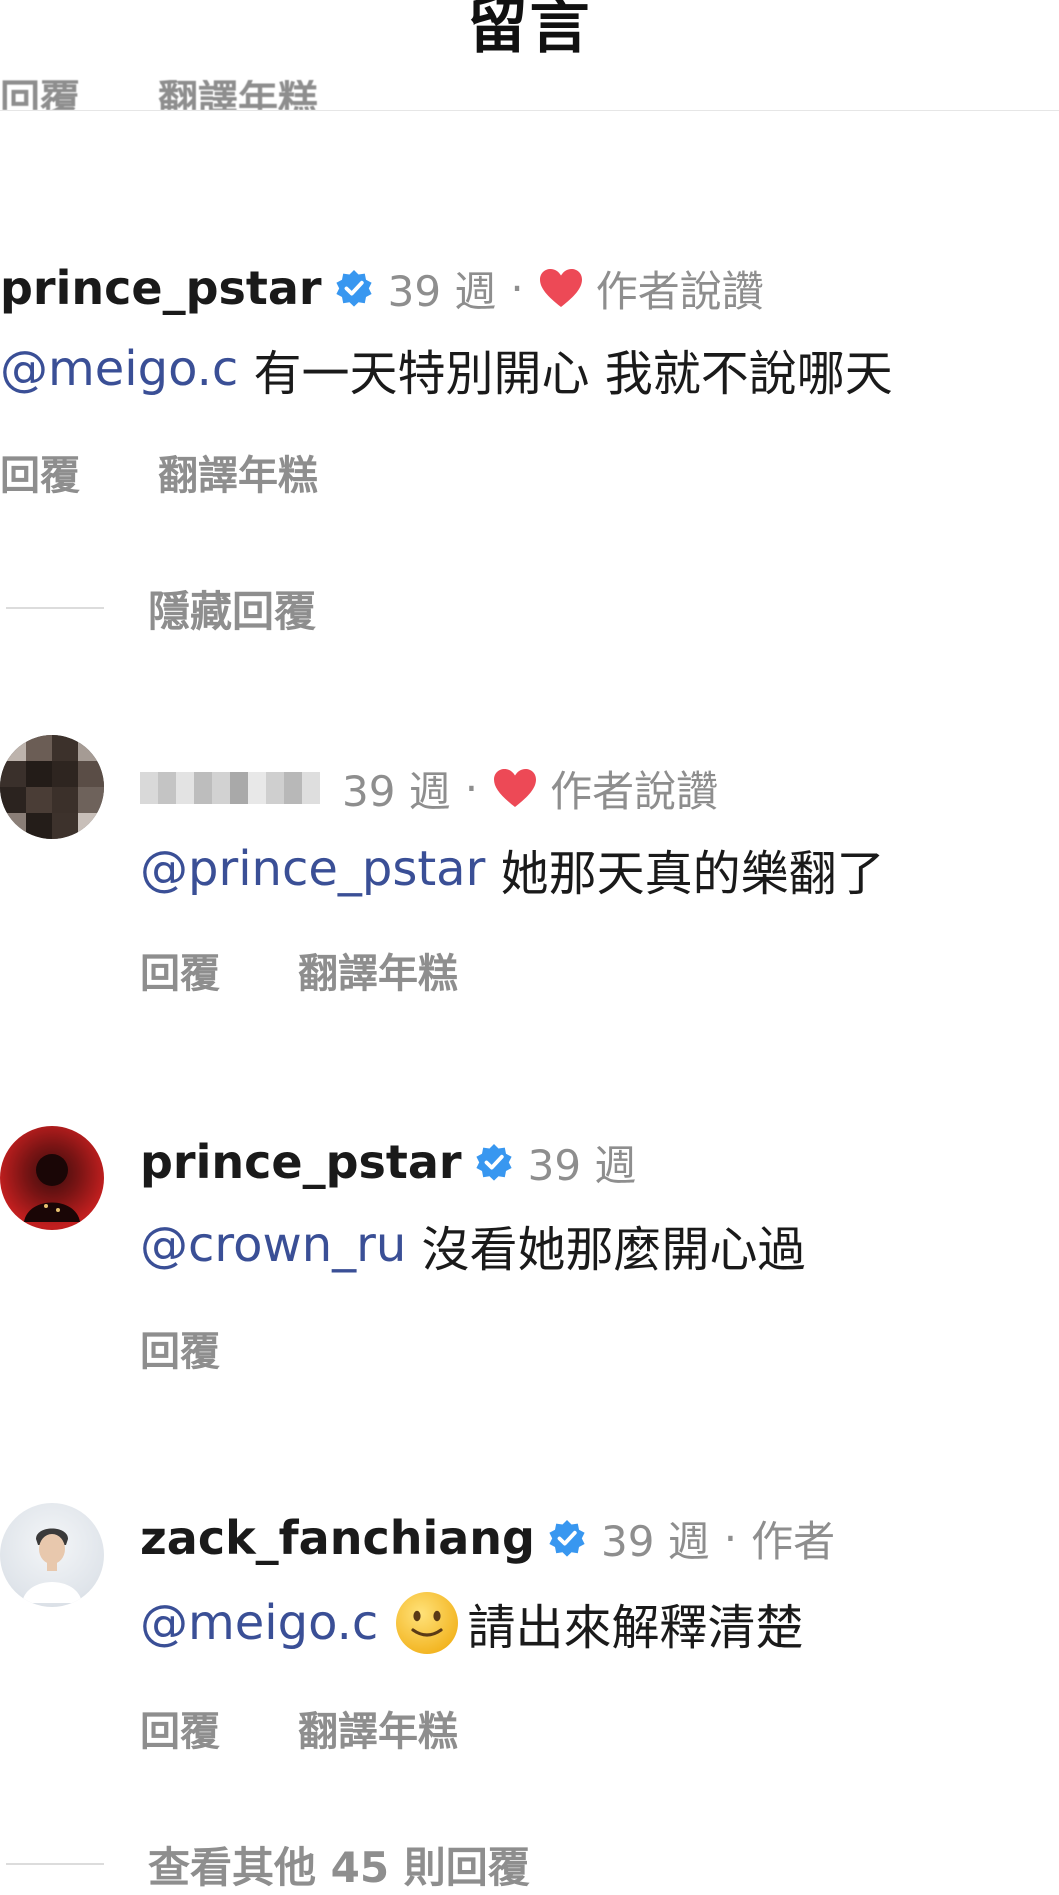  I want to click on comment-body: @meigo.c 請出來解釋清楚, so click(472, 1623).